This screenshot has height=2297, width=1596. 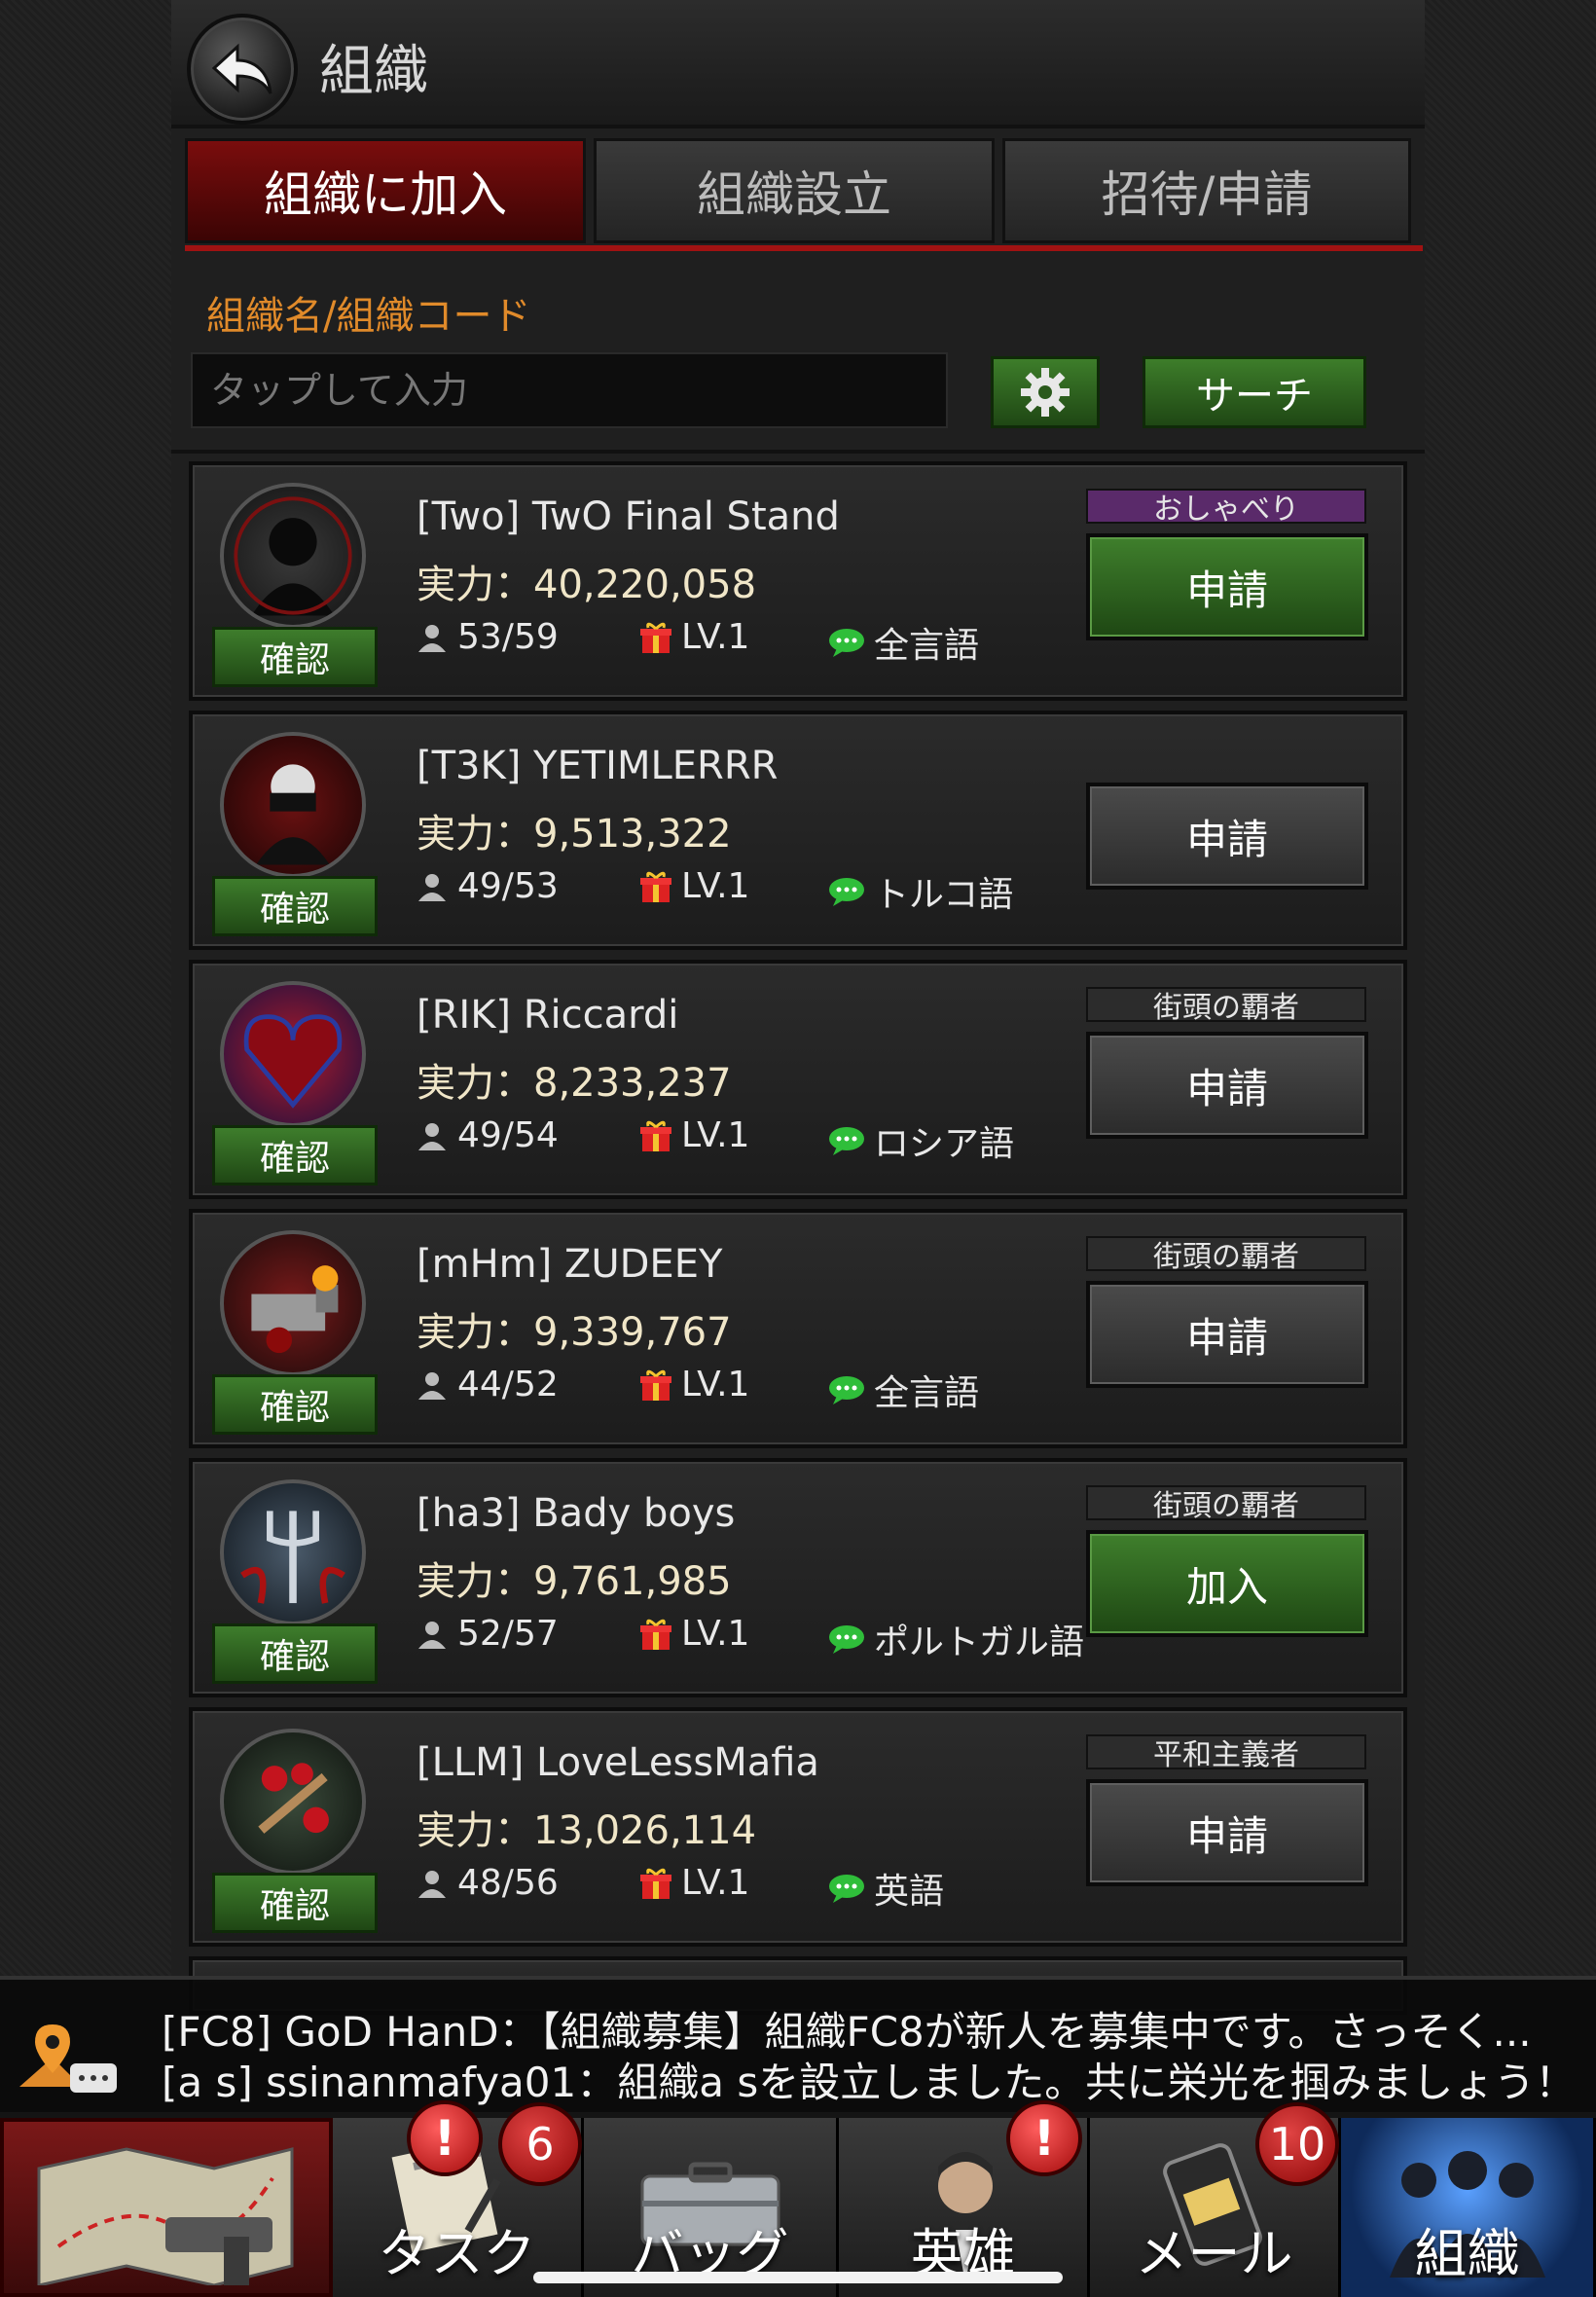 What do you see at coordinates (1467, 2253) in the screenshot?
I see `nav-organization-label: 組織` at bounding box center [1467, 2253].